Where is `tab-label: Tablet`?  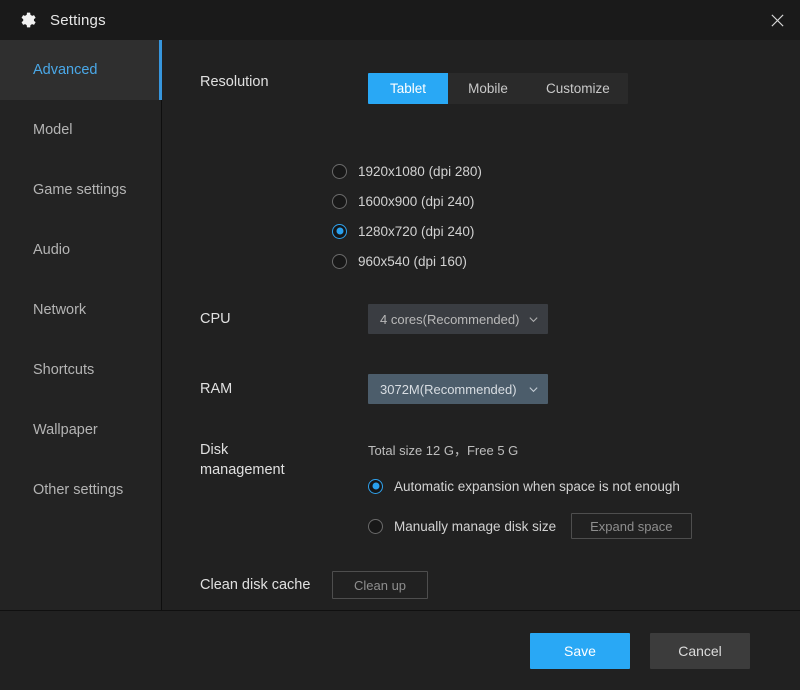 tab-label: Tablet is located at coordinates (408, 88).